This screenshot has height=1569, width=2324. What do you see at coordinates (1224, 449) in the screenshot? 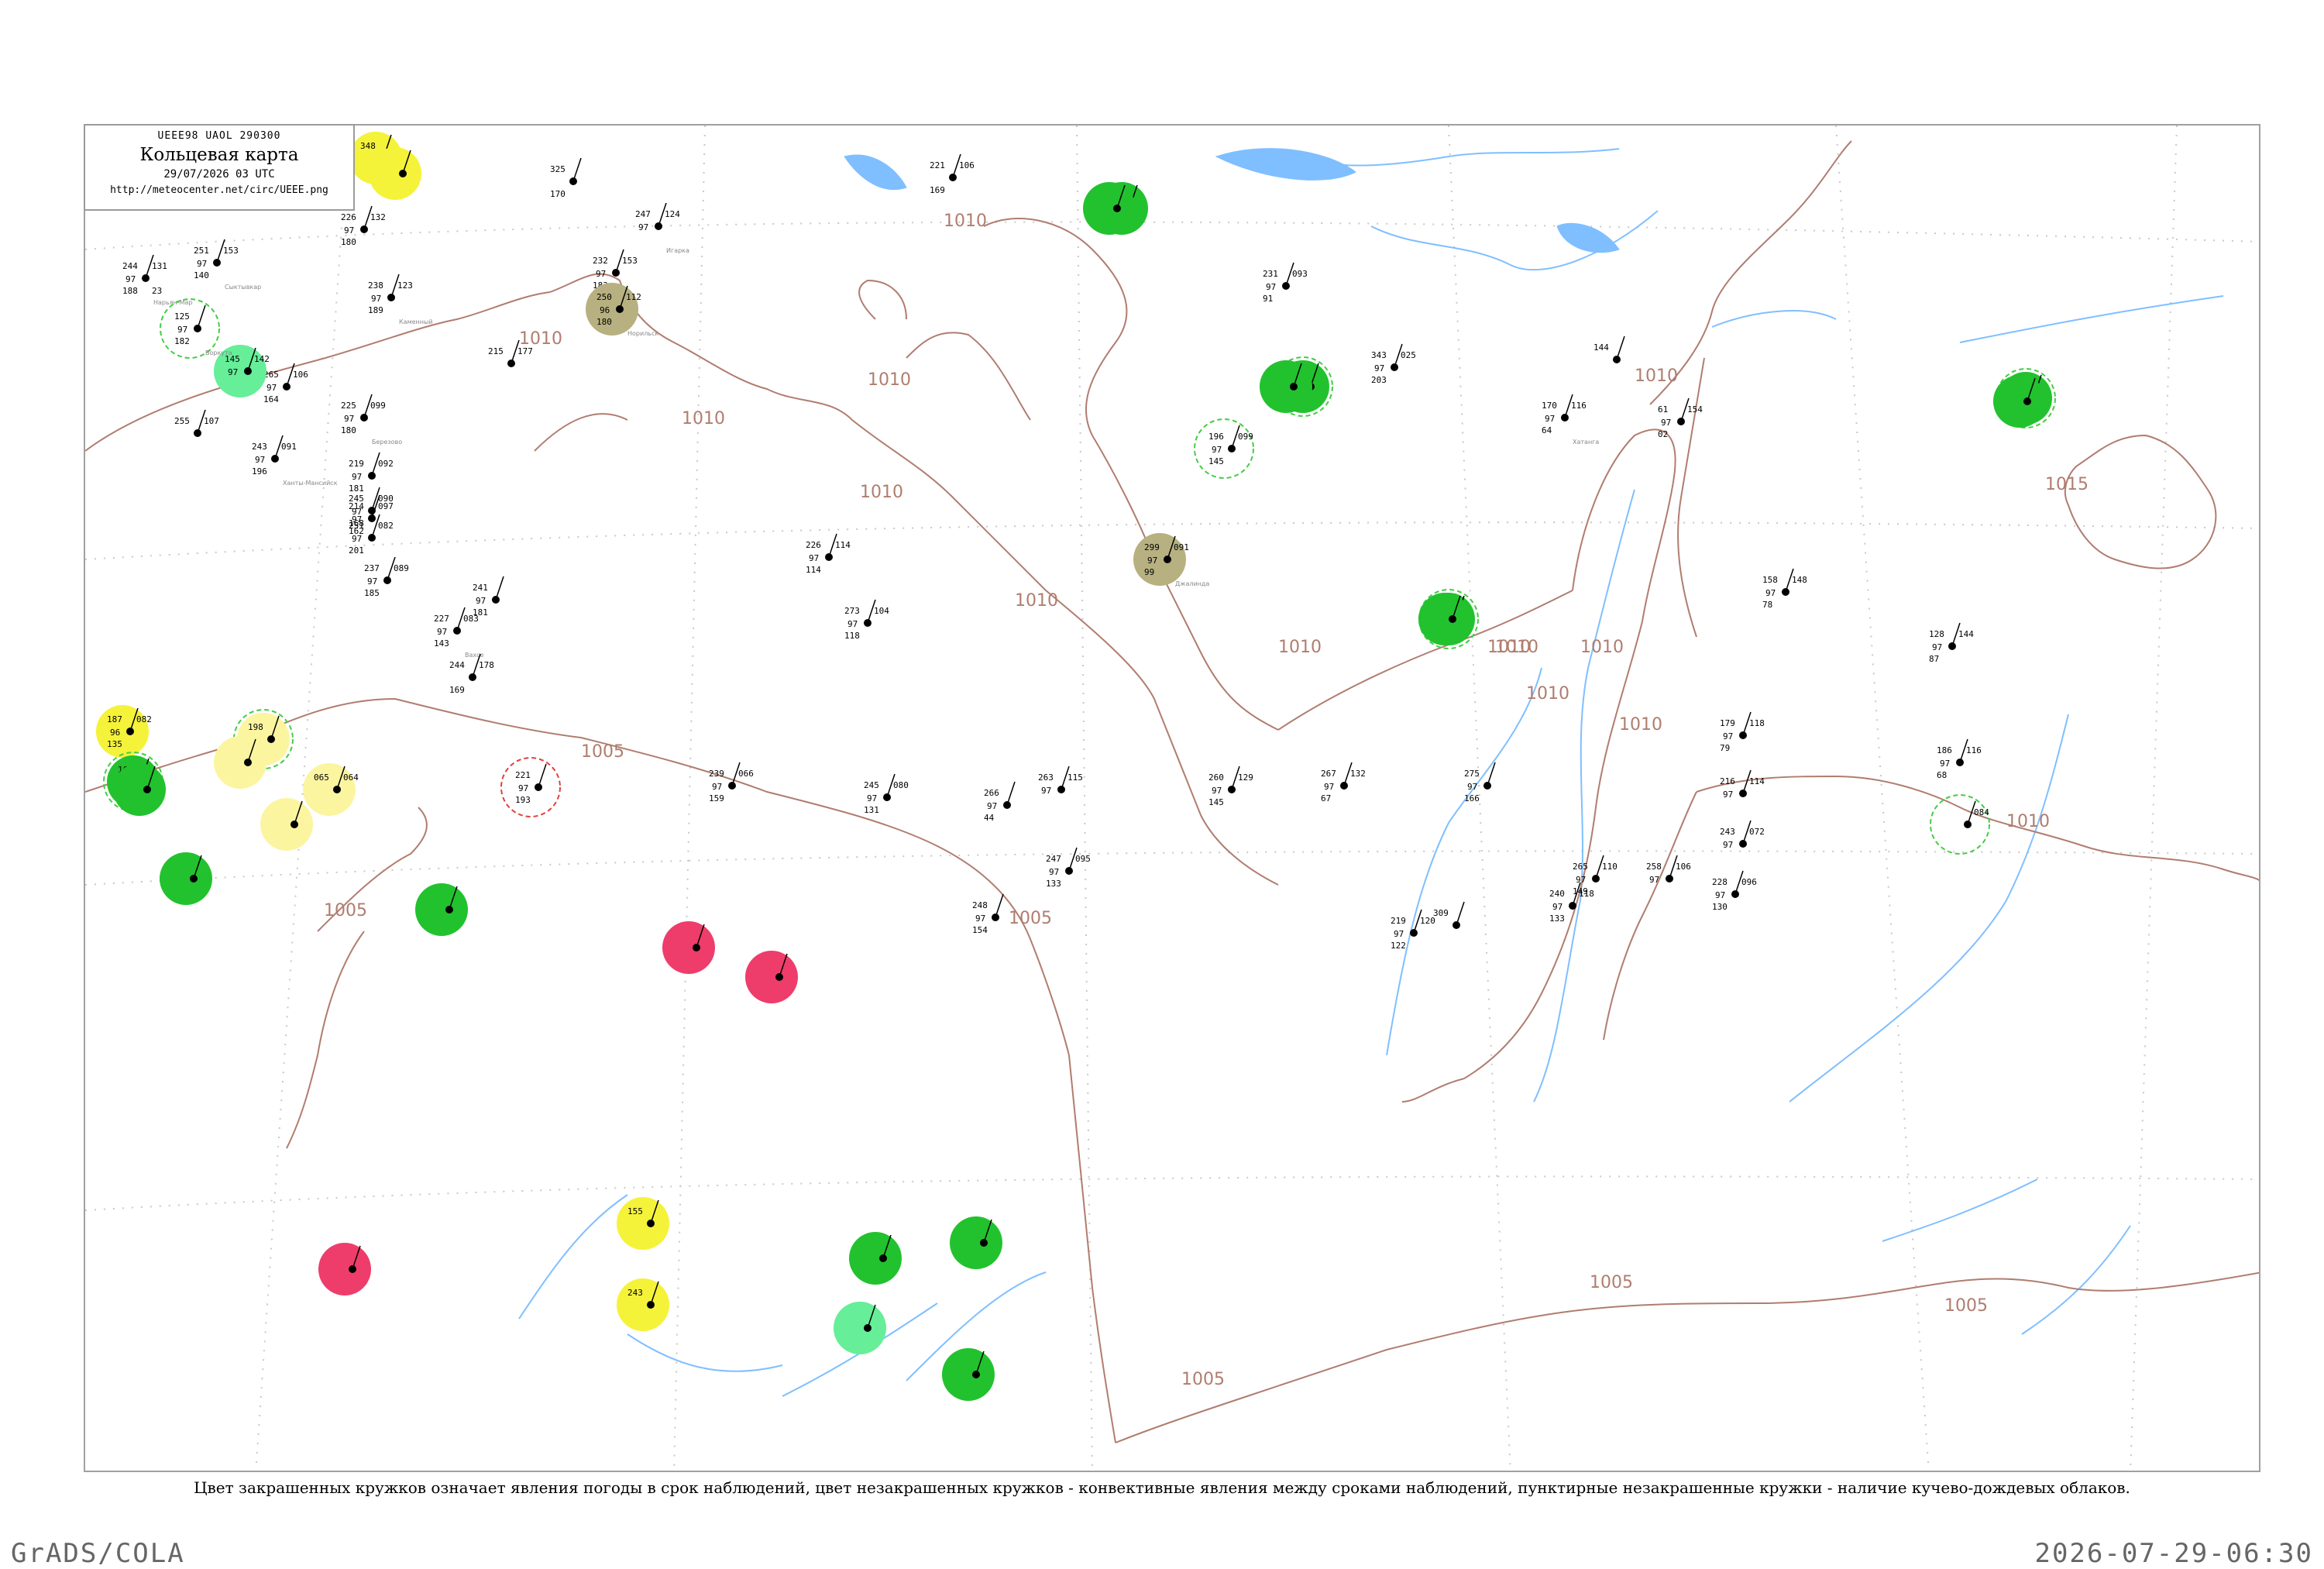
I see `station-marker: 196 099 97145` at bounding box center [1224, 449].